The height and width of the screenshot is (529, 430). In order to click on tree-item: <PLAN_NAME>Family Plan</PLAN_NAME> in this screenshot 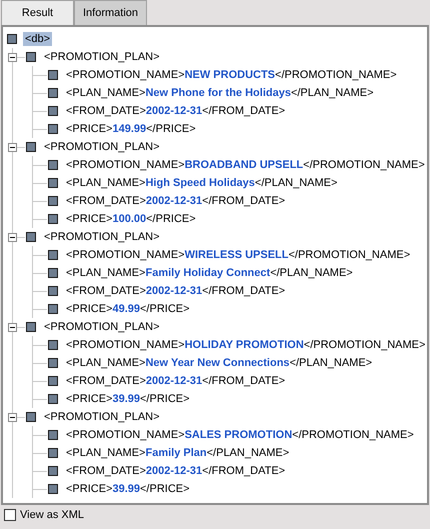, I will do `click(178, 453)`.